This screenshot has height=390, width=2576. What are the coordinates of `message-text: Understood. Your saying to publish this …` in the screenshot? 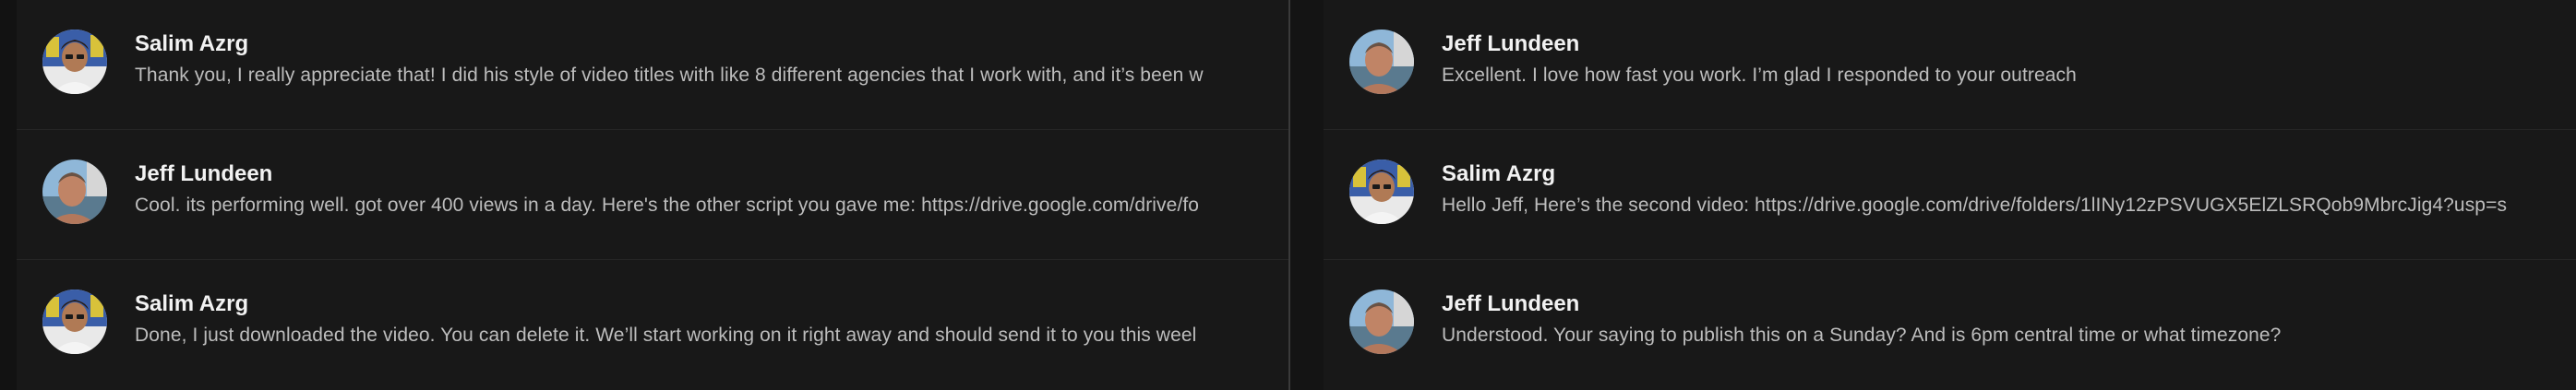 It's located at (1862, 335).